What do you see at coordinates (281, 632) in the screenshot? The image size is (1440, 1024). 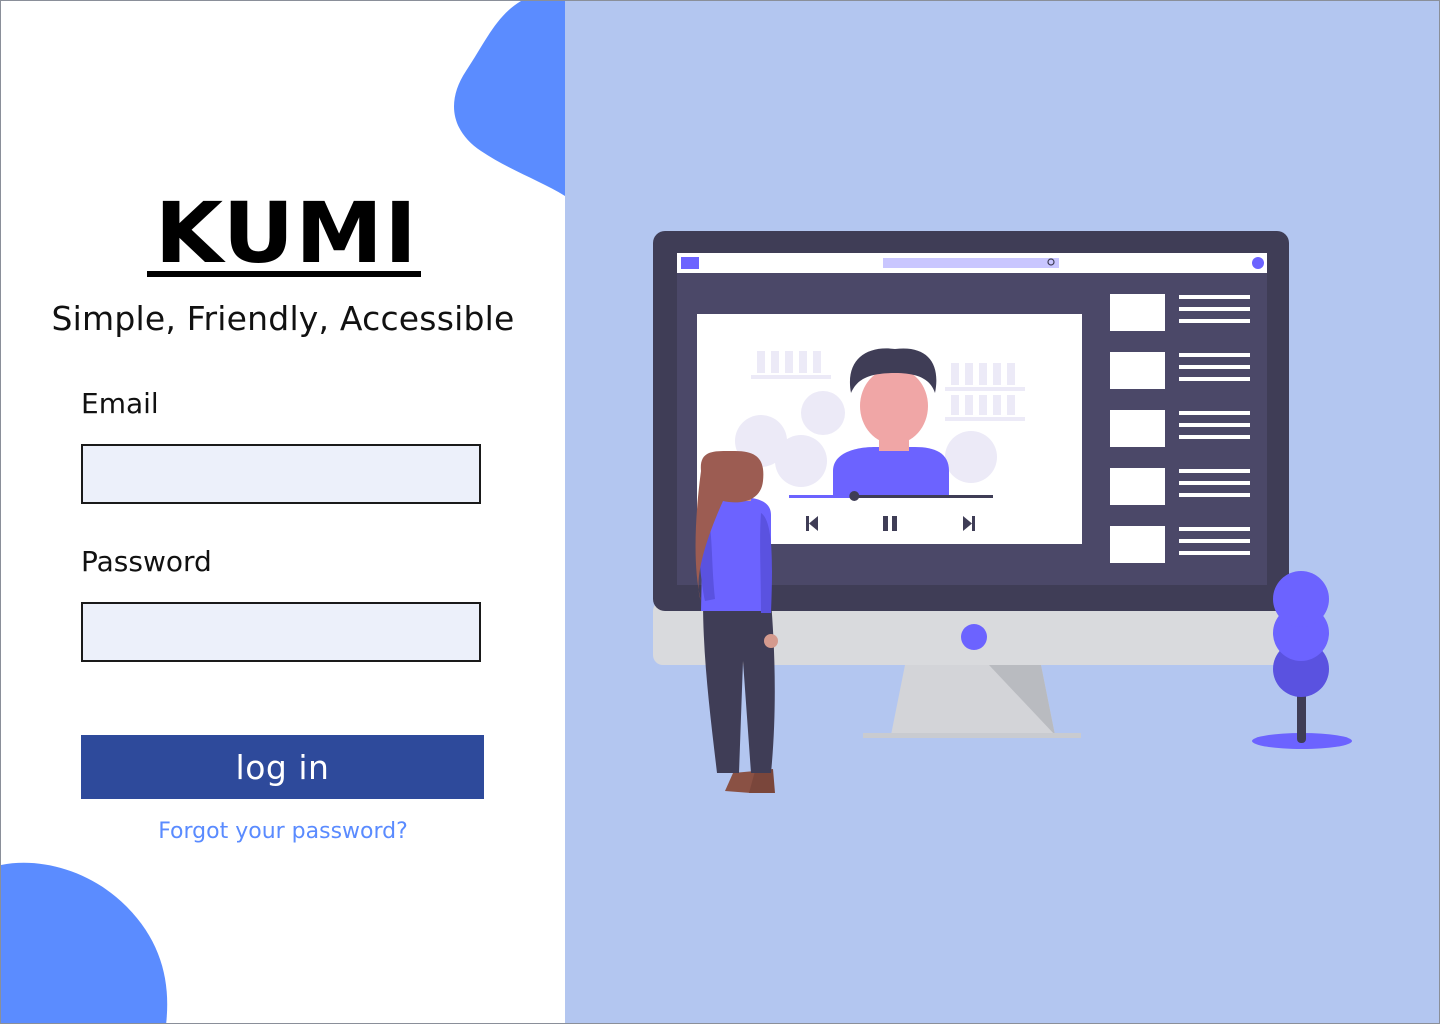 I see `password-field` at bounding box center [281, 632].